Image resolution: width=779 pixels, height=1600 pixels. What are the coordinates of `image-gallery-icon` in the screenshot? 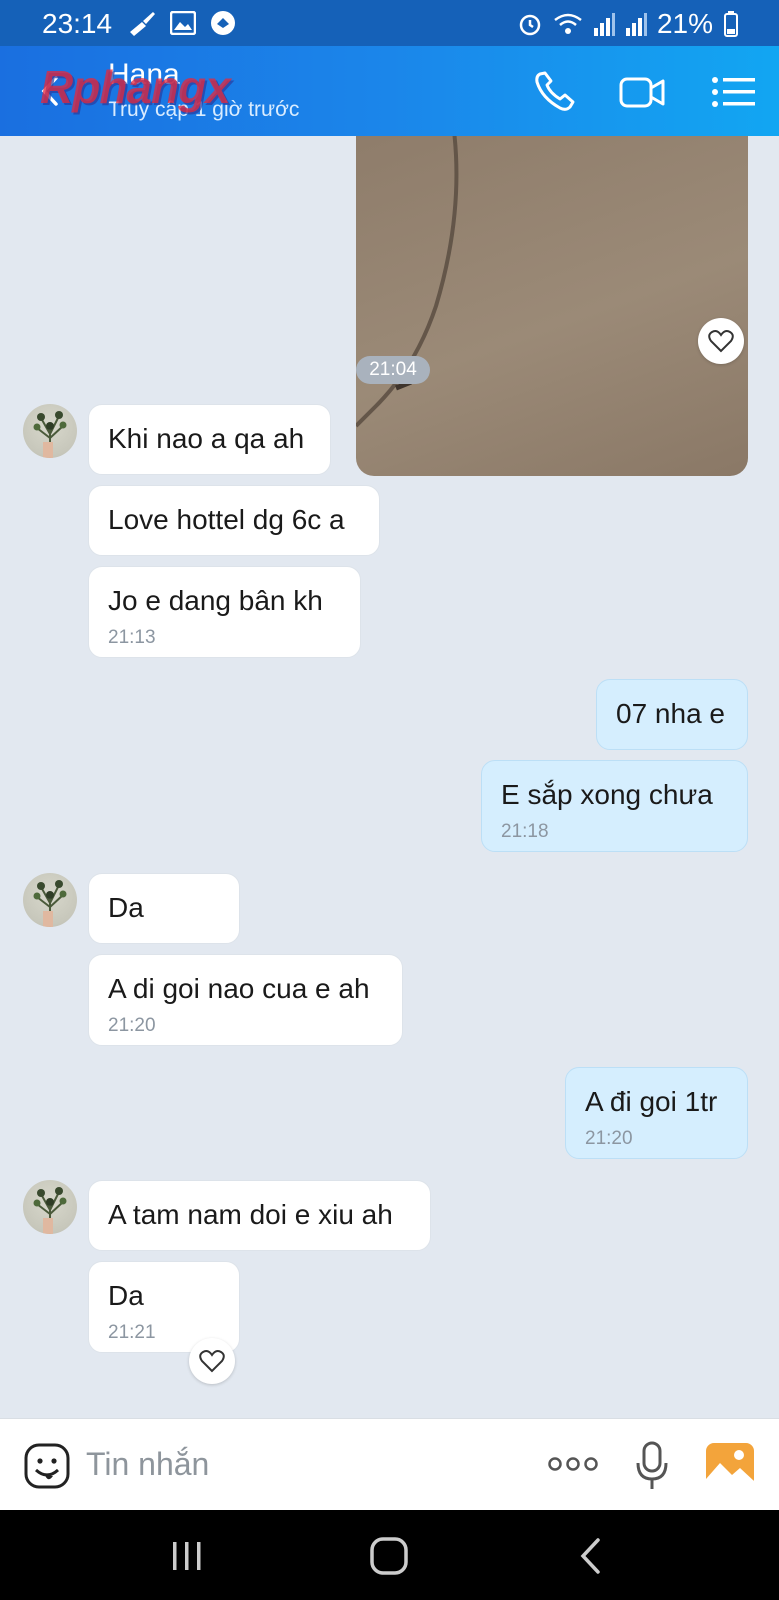 It's located at (730, 1465).